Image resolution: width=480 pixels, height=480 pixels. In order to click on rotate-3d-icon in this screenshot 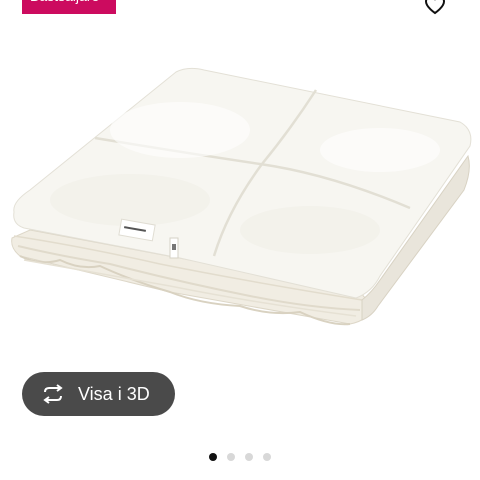, I will do `click(53, 394)`.